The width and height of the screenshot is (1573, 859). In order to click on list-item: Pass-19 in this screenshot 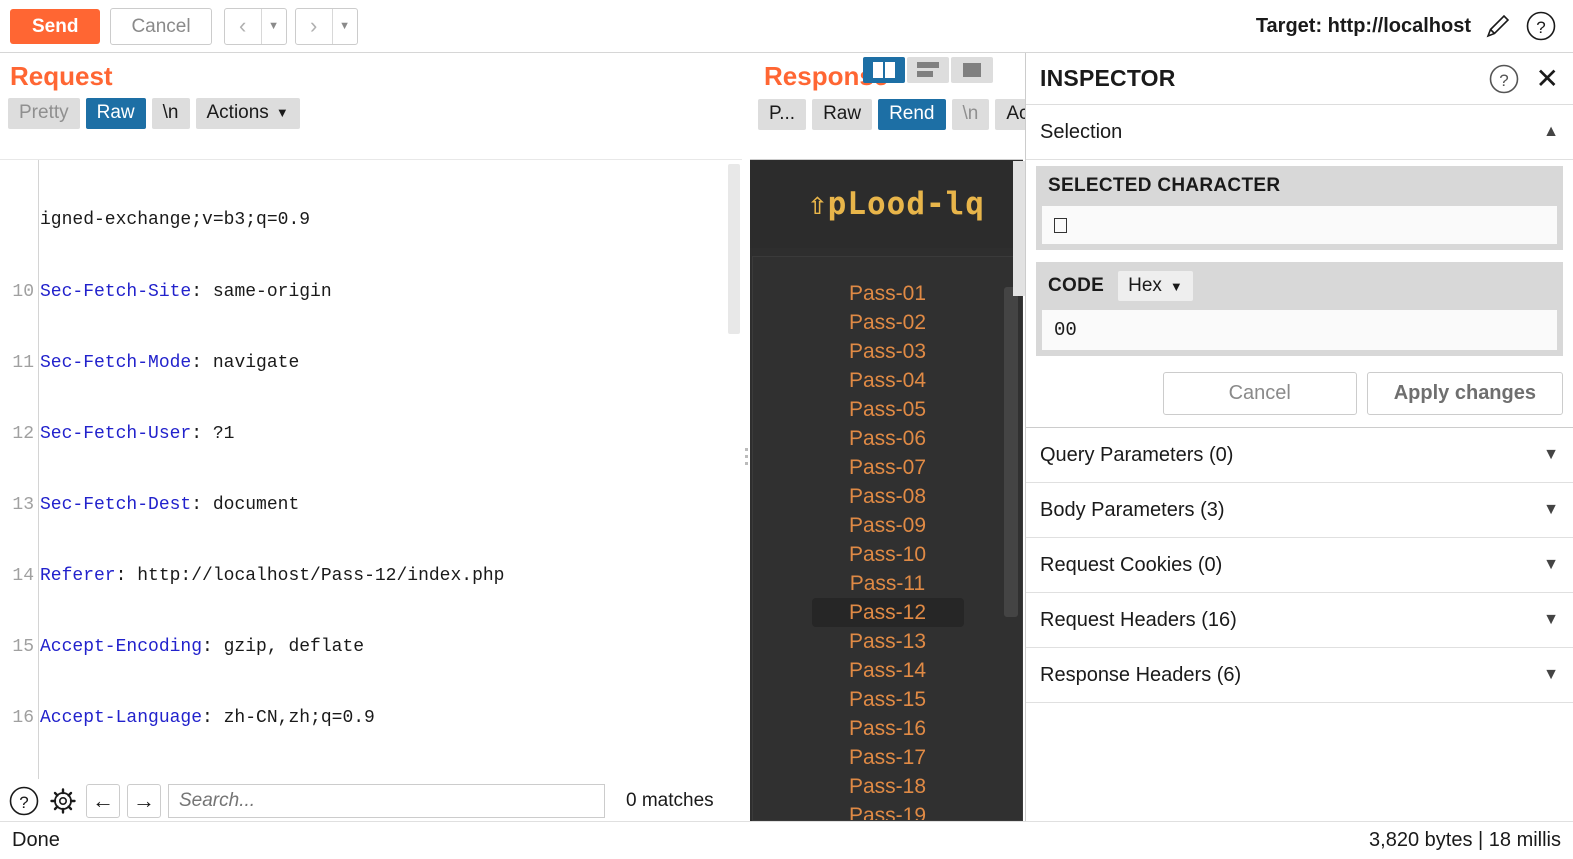, I will do `click(888, 810)`.